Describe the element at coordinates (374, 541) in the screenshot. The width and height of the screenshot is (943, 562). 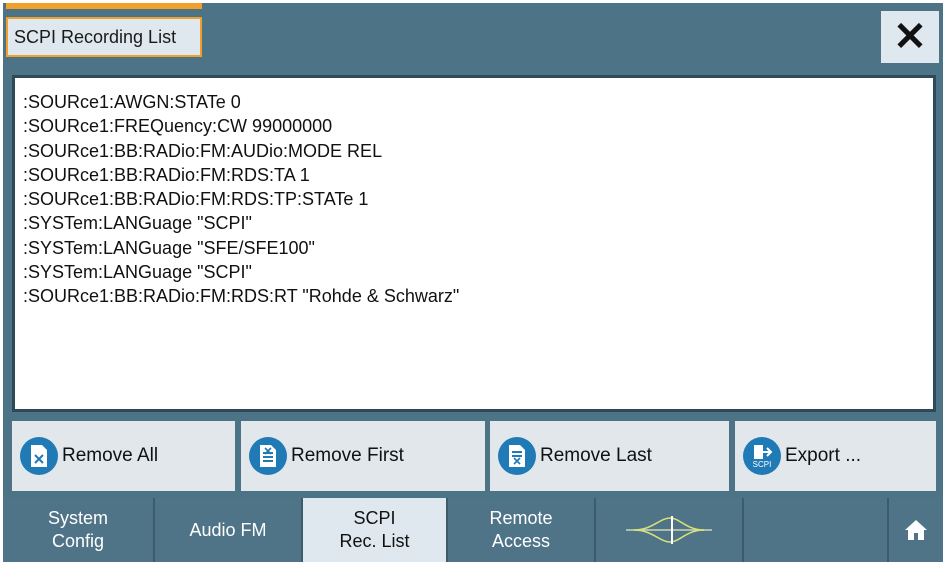
I see `tab-scpi-rec-list-line2: Rec. List` at that location.